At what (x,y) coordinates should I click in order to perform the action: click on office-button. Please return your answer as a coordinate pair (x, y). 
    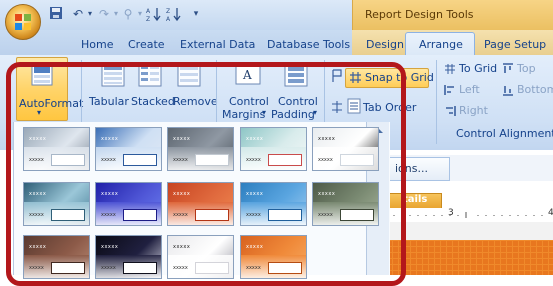
    Looking at the image, I should click on (23, 22).